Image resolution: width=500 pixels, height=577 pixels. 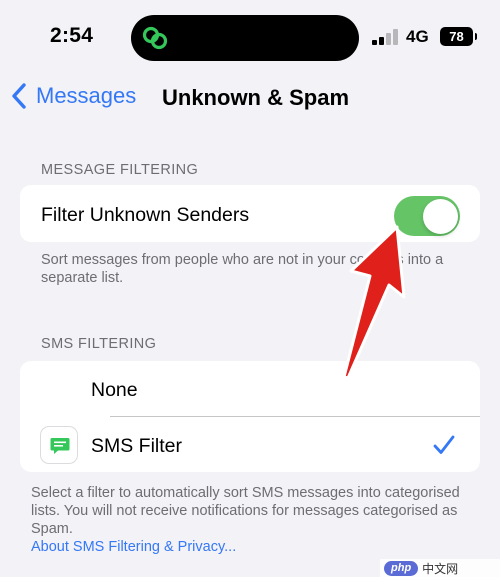 What do you see at coordinates (417, 36) in the screenshot?
I see `network-type: 4G` at bounding box center [417, 36].